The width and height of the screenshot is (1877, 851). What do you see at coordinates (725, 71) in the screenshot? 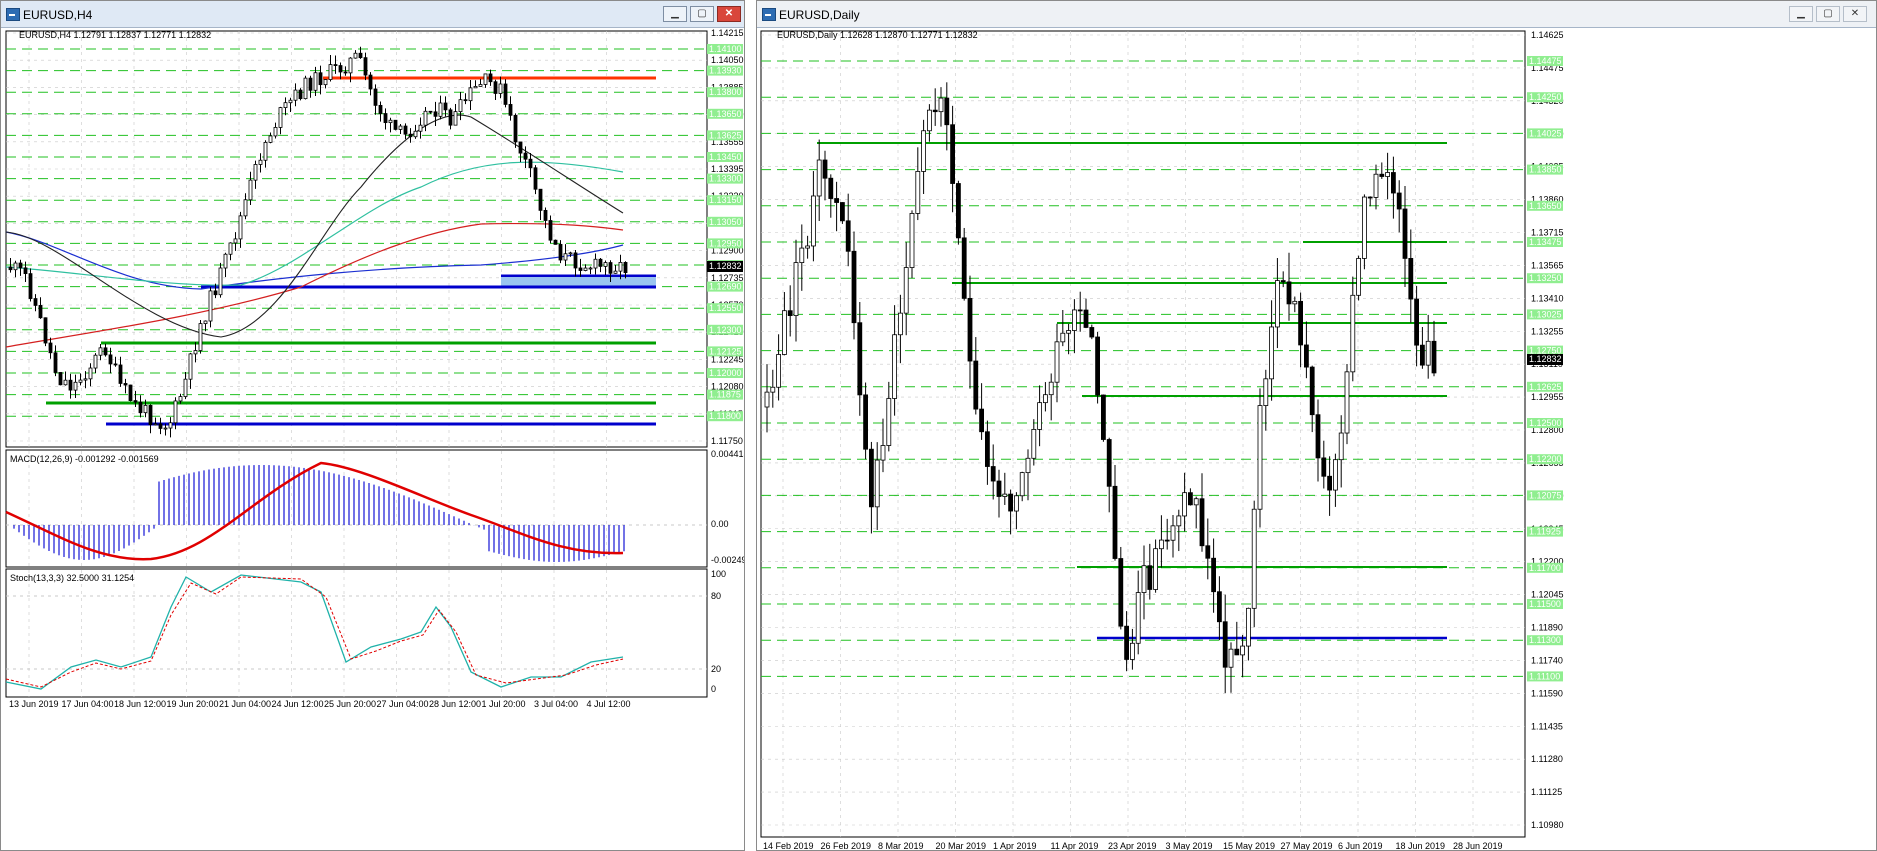
I see `level-tag: 1.13930` at bounding box center [725, 71].